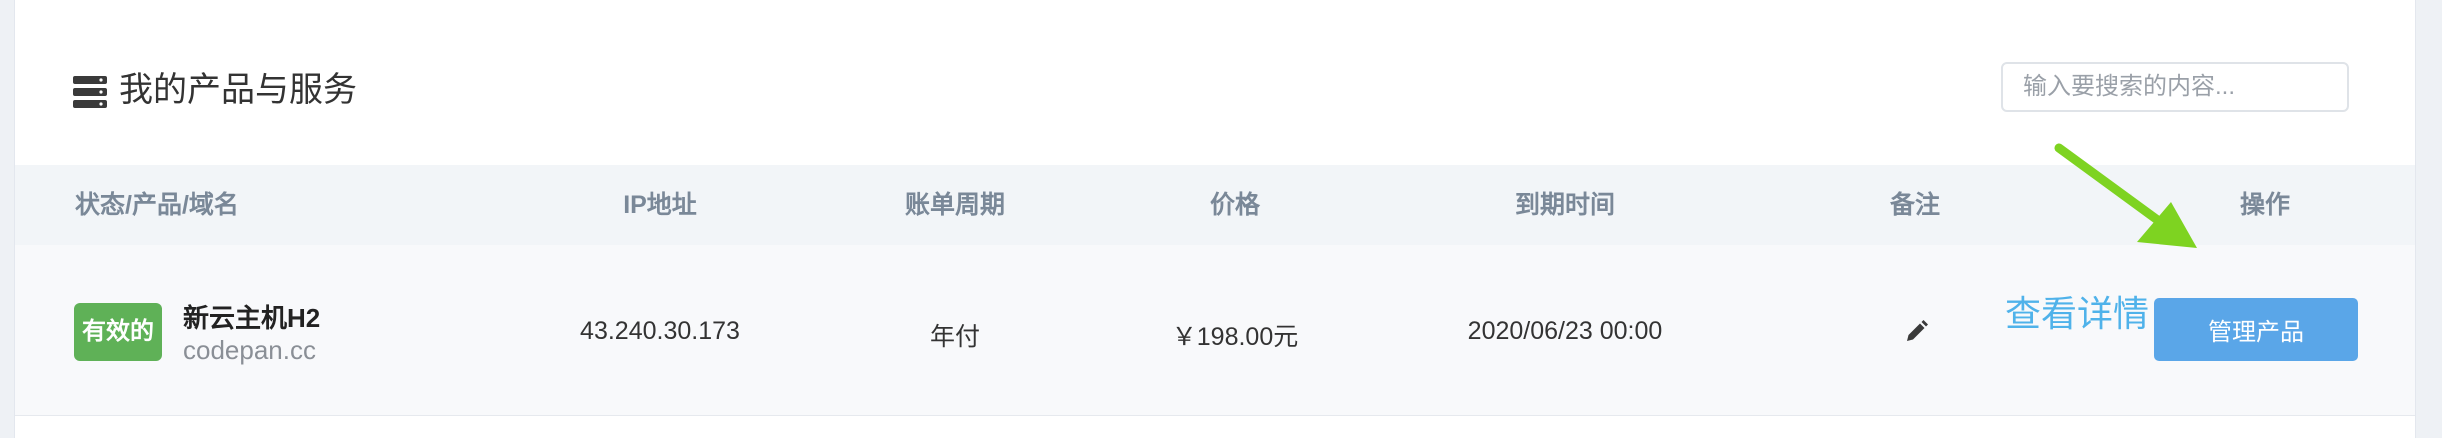  Describe the element at coordinates (954, 205) in the screenshot. I see `column-header-billing-cycle: 账单周期` at that location.